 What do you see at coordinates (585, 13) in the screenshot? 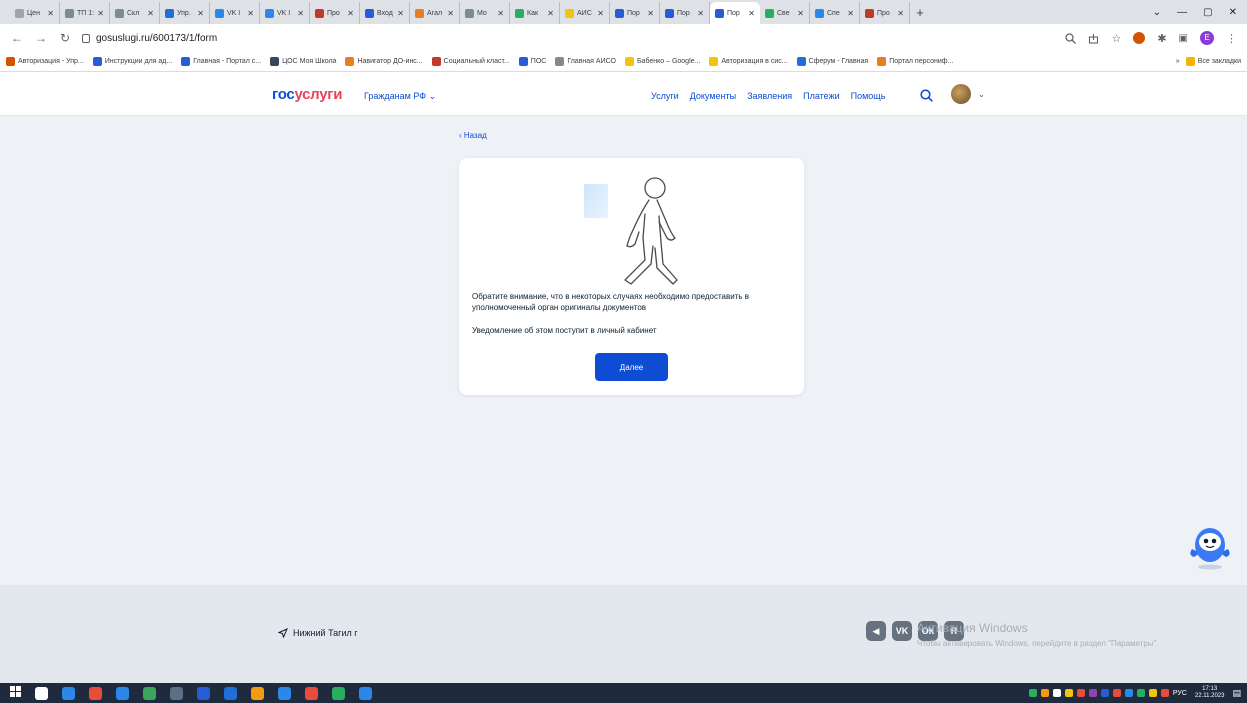
I see `browser-tab: АИС ✕` at bounding box center [585, 13].